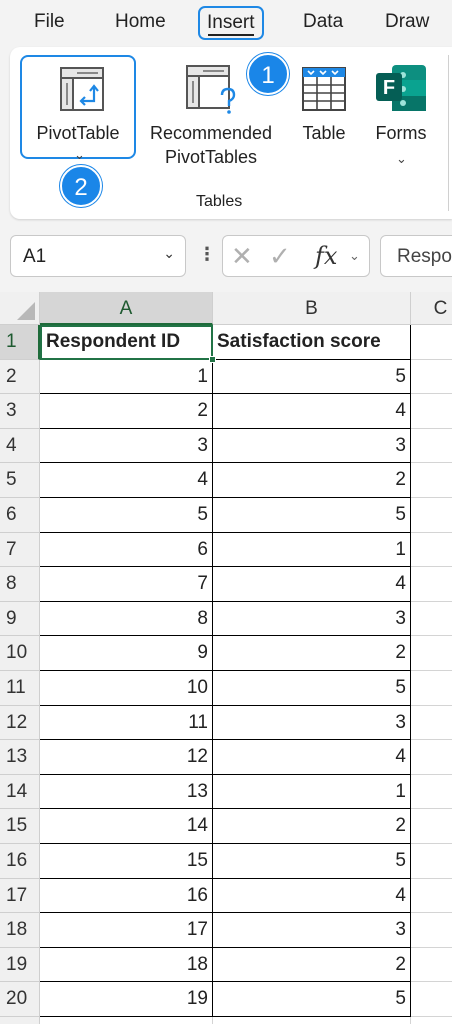 The height and width of the screenshot is (1024, 452). What do you see at coordinates (20, 861) in the screenshot?
I see `row-header: 16` at bounding box center [20, 861].